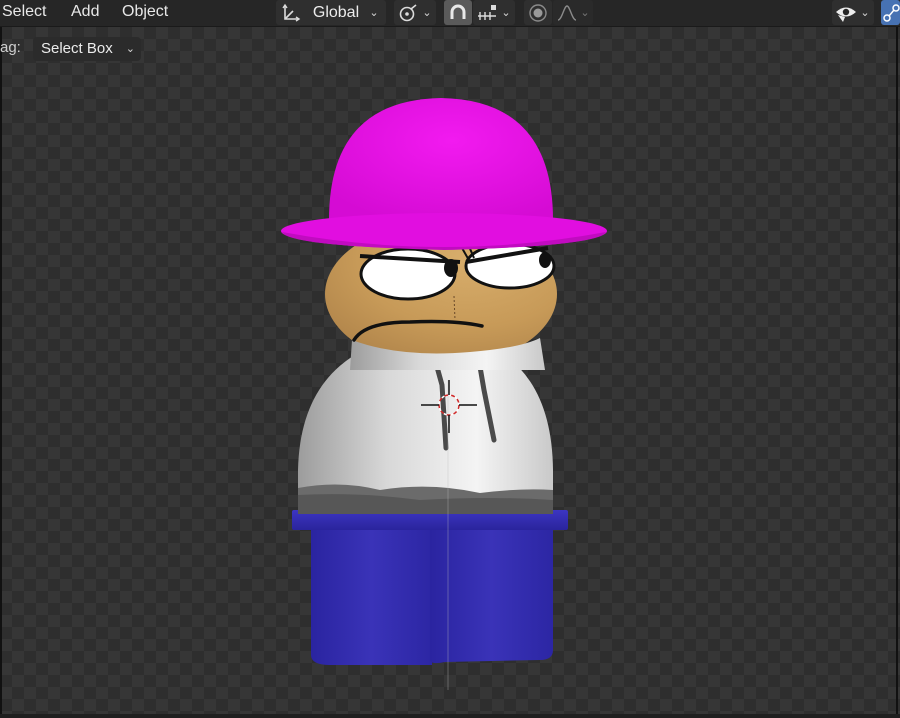 The image size is (900, 718). What do you see at coordinates (130, 49) in the screenshot?
I see `chevron-down-icon: ⌄` at bounding box center [130, 49].